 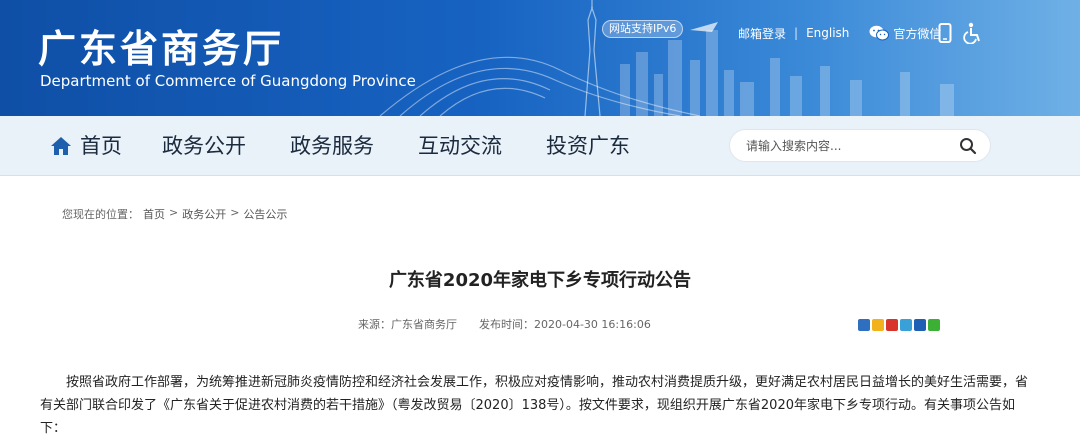 What do you see at coordinates (540, 280) in the screenshot?
I see `article-title: 广东省2020年家电下乡专项行动公告` at bounding box center [540, 280].